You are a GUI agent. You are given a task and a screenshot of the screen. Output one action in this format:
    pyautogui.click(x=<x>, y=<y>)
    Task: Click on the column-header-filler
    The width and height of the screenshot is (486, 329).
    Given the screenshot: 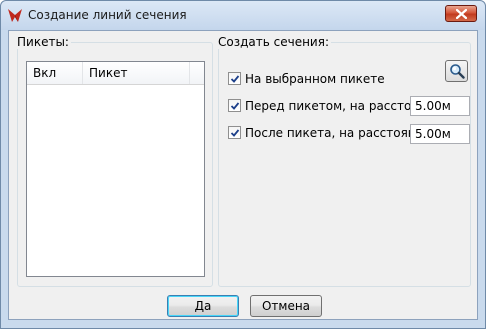 What is the action you would take?
    pyautogui.click(x=197, y=73)
    